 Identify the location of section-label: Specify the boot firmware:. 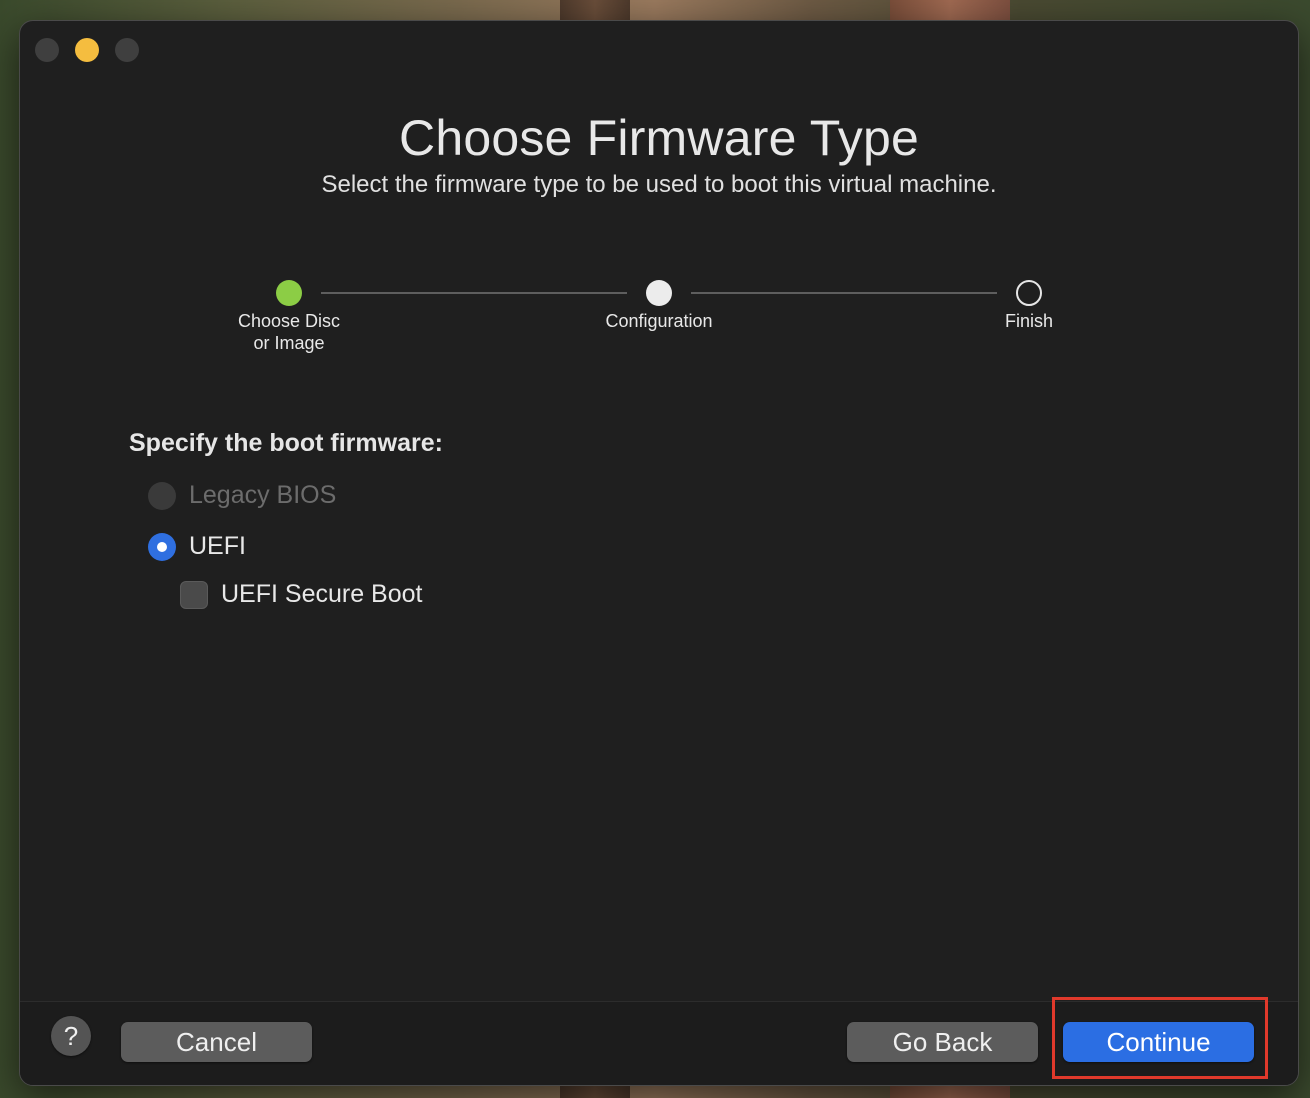
(286, 443).